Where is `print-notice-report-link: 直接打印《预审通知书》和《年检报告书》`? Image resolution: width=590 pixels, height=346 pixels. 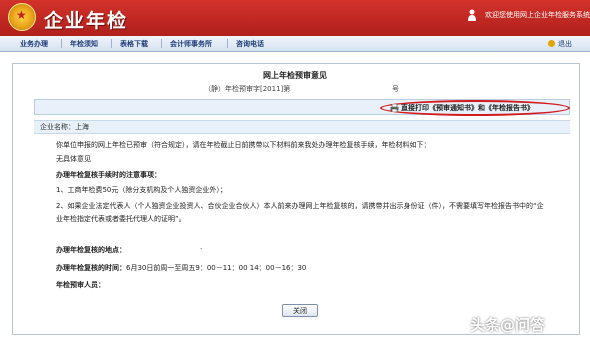 print-notice-report-link: 直接打印《预审通知书》和《年检报告书》 is located at coordinates (467, 108).